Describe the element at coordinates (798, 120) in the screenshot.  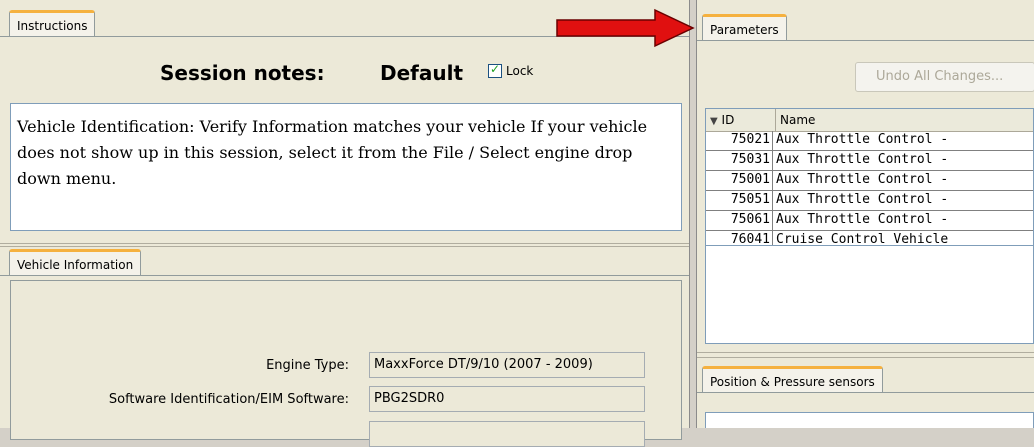
I see `column-header-name-label: Name` at that location.